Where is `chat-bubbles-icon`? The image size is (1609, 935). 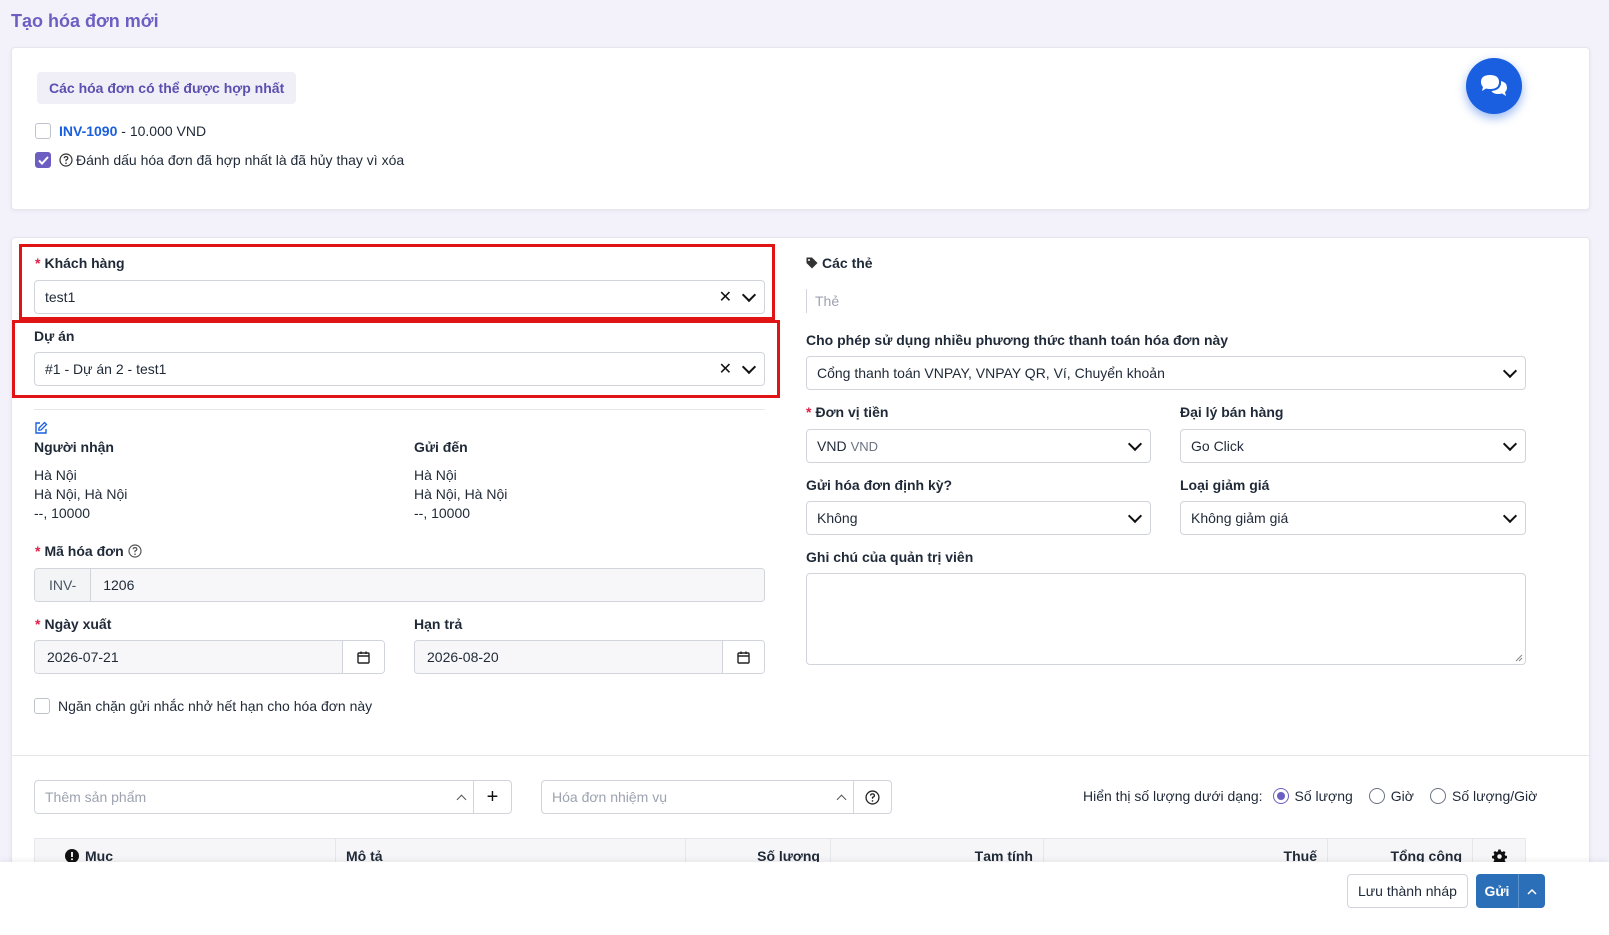 chat-bubbles-icon is located at coordinates (1494, 85).